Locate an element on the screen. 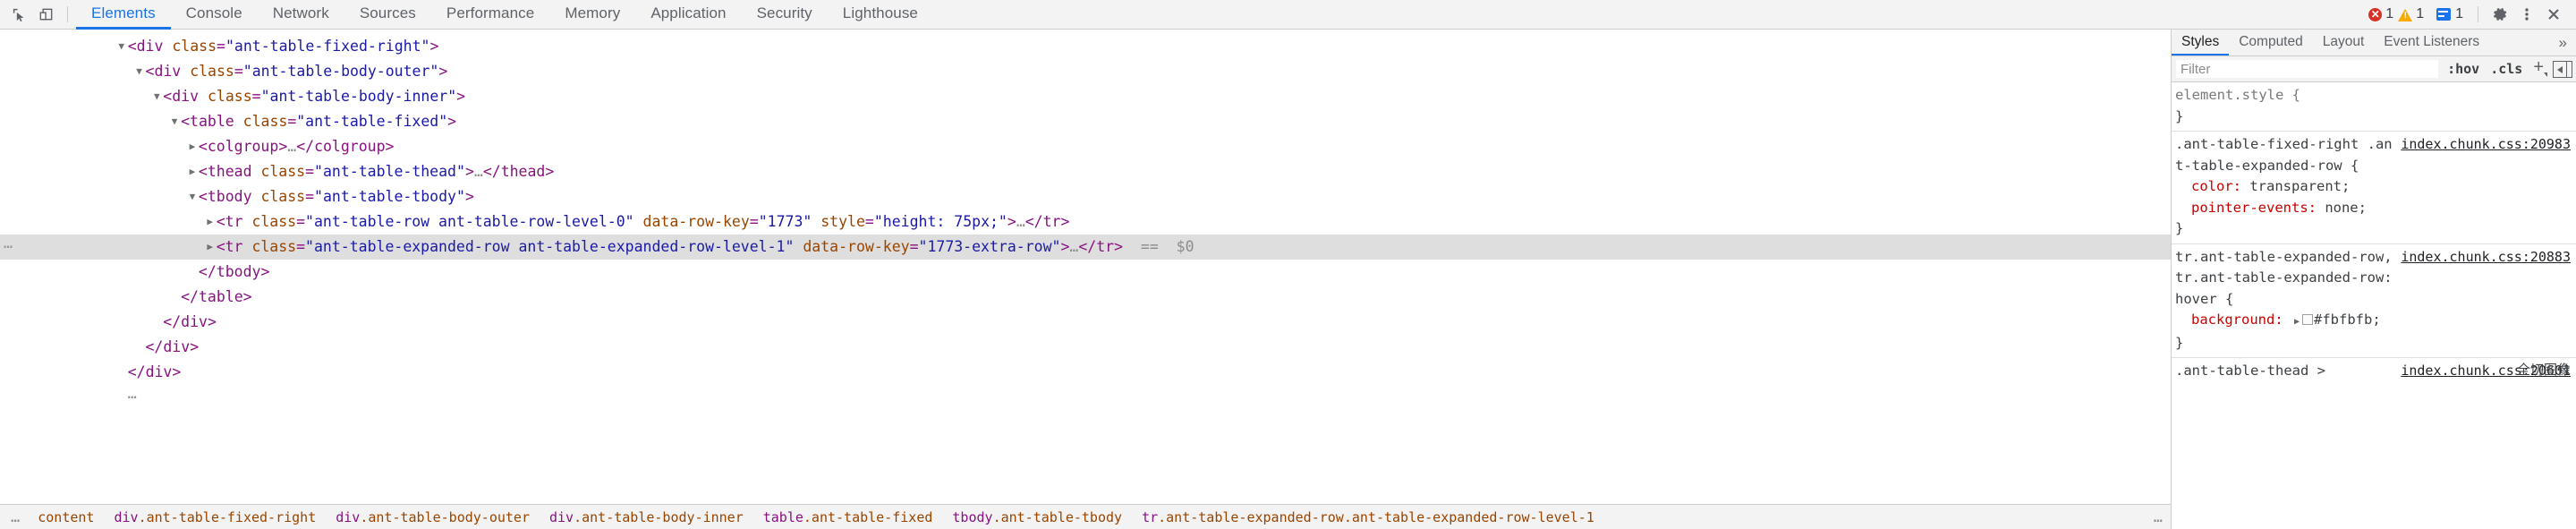  hover-state-toggle: :hov is located at coordinates (2463, 69).